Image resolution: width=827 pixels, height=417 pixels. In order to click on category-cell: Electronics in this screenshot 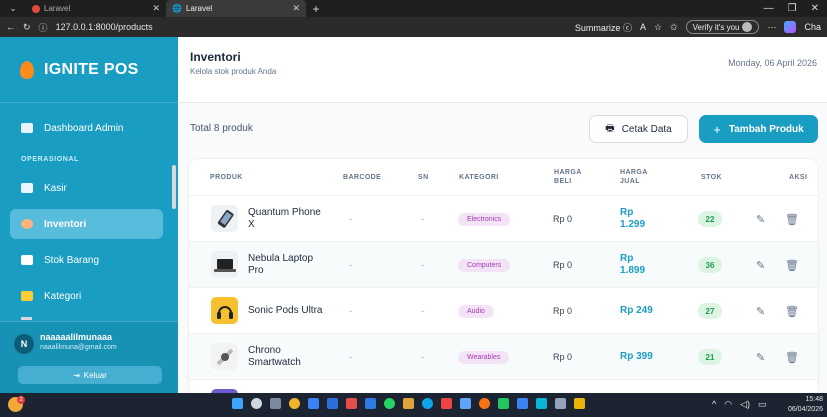, I will do `click(484, 219)`.